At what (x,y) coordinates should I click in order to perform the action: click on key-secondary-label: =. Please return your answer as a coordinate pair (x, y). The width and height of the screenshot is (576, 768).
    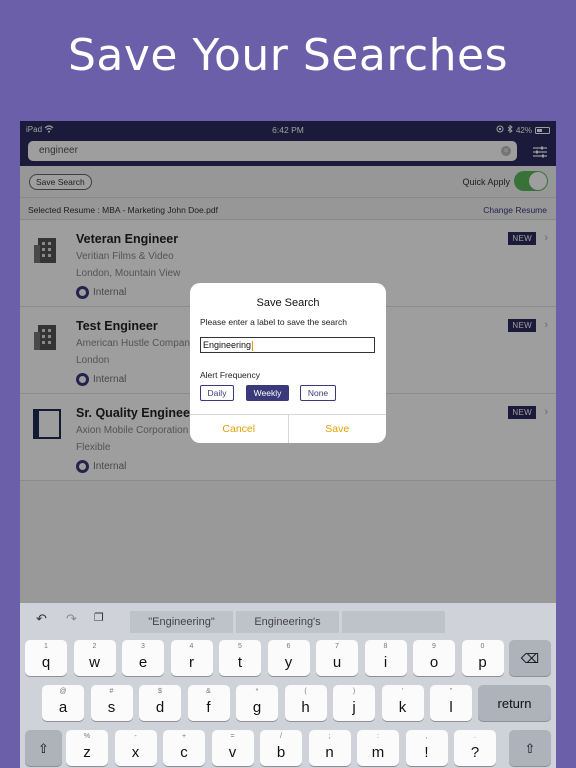
    Looking at the image, I should click on (232, 736).